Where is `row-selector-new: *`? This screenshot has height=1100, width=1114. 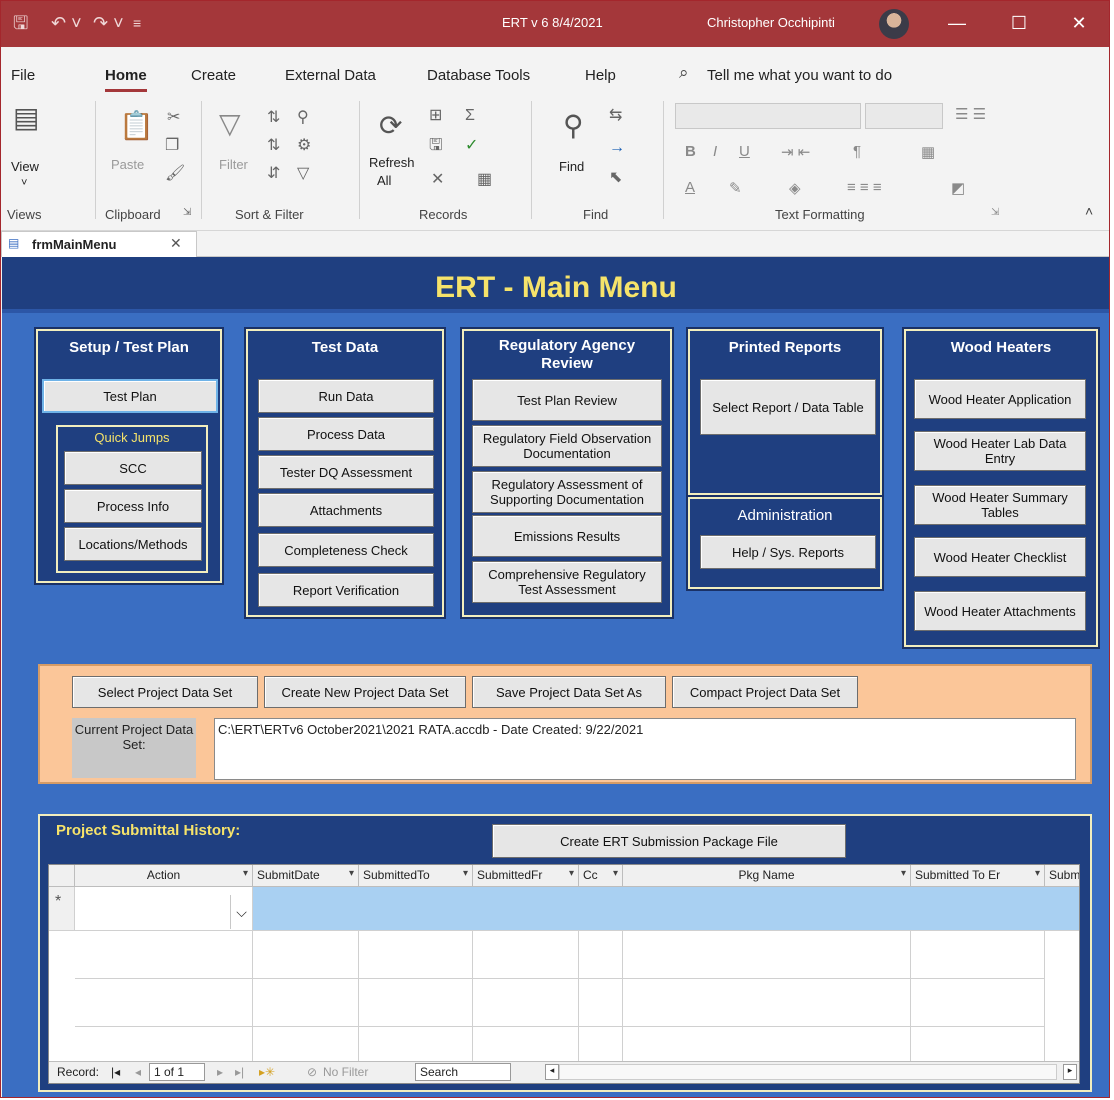
row-selector-new: * is located at coordinates (62, 909).